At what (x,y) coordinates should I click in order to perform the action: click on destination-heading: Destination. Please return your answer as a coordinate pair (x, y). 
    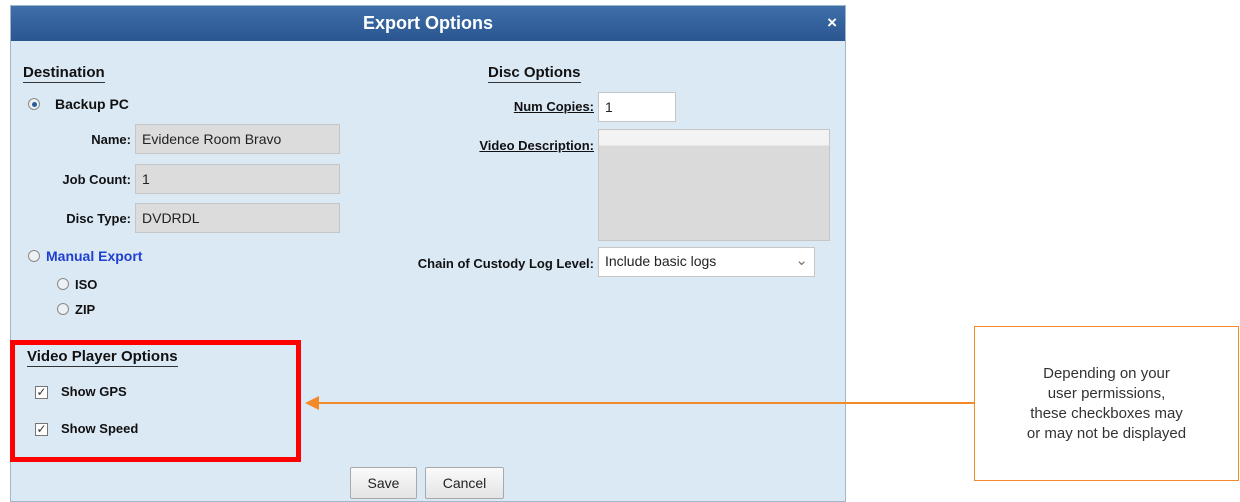
    Looking at the image, I should click on (64, 73).